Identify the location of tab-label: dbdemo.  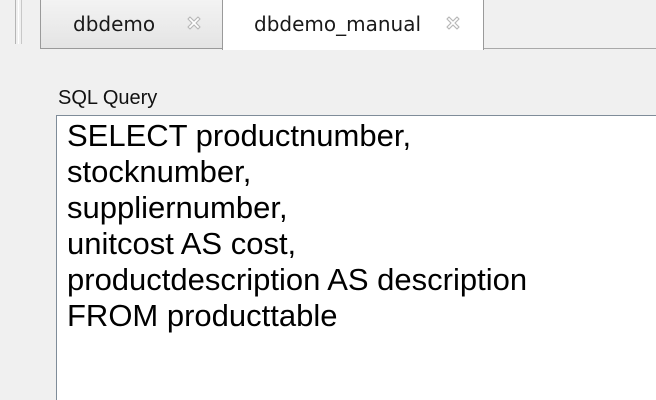
(114, 24).